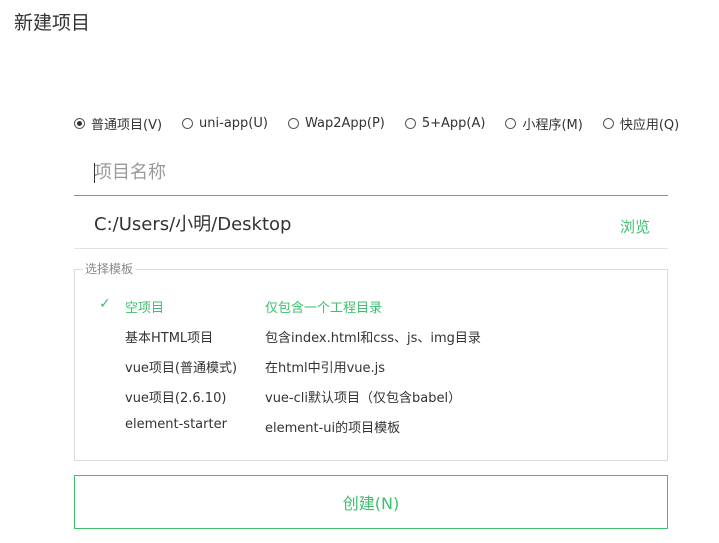  Describe the element at coordinates (79, 123) in the screenshot. I see `radio-checked-icon` at that location.